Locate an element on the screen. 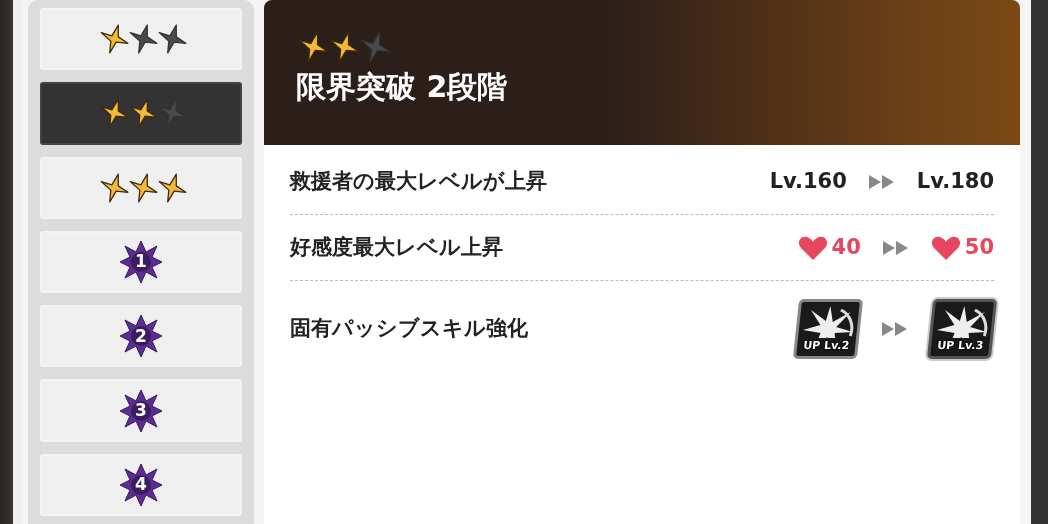 This screenshot has height=524, width=1048. affection-value: 50 is located at coordinates (979, 247).